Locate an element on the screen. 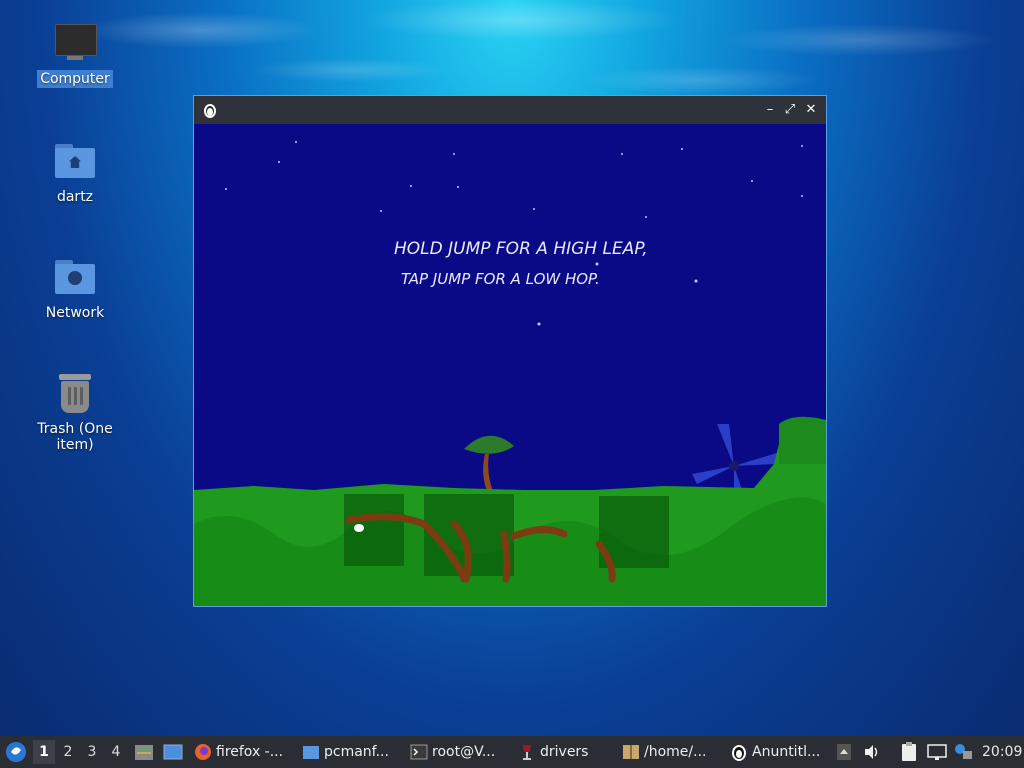  desktop-icon-trash: Trash (One item) is located at coordinates (75, 413).